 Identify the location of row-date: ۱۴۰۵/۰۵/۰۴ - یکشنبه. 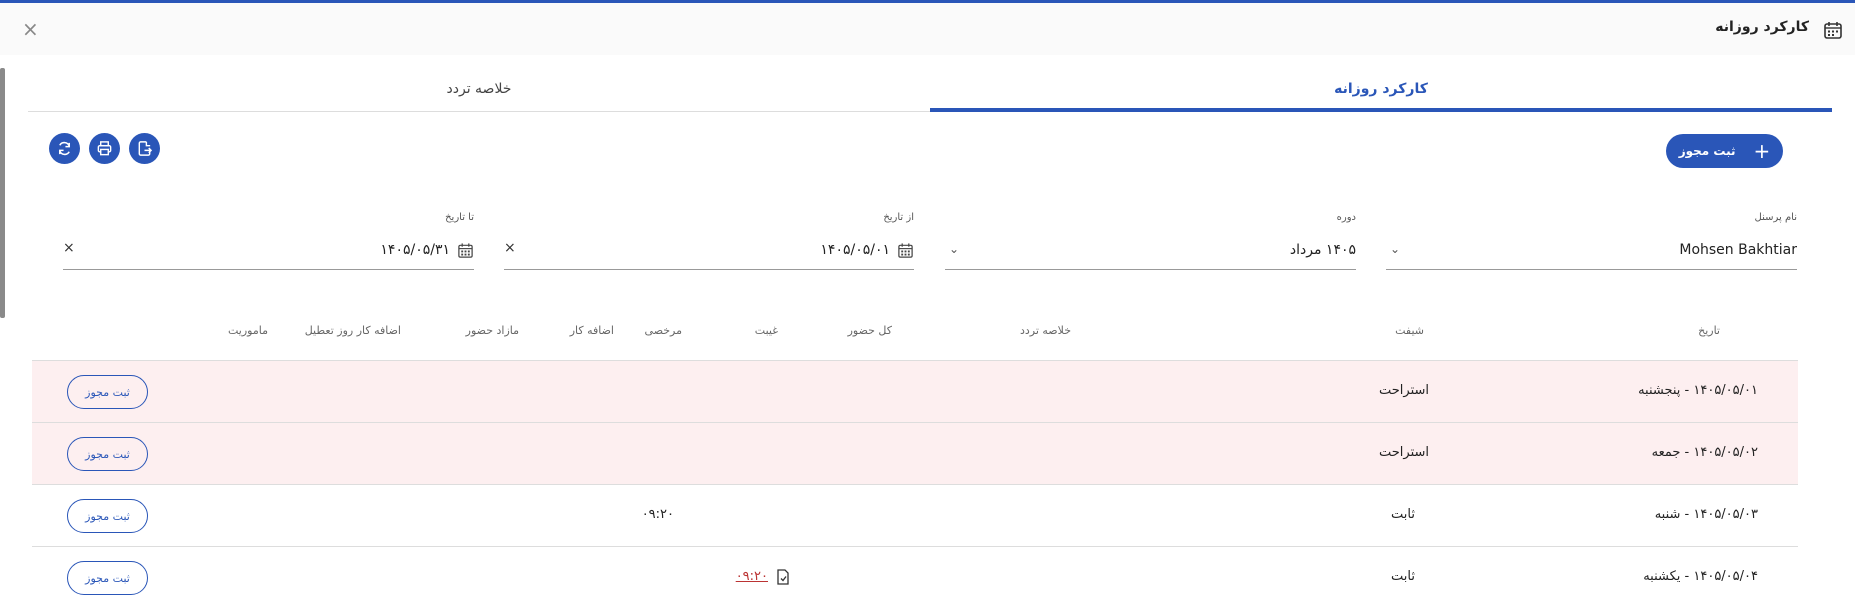
(1700, 576).